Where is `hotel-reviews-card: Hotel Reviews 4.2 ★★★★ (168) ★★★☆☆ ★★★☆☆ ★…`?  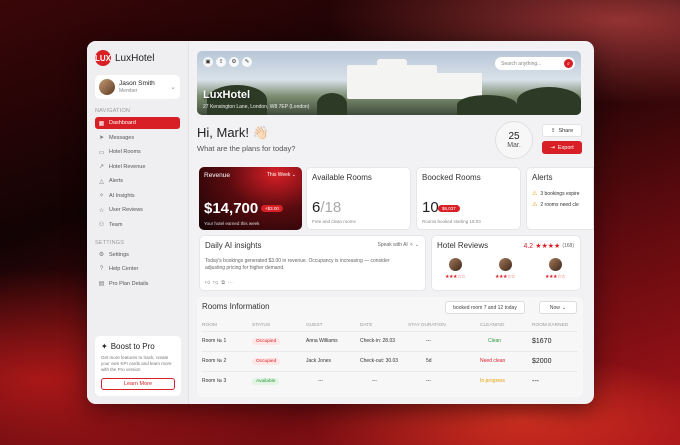 hotel-reviews-card: Hotel Reviews 4.2 ★★★★ (168) ★★★☆☆ ★★★☆☆ ★… is located at coordinates (506, 263).